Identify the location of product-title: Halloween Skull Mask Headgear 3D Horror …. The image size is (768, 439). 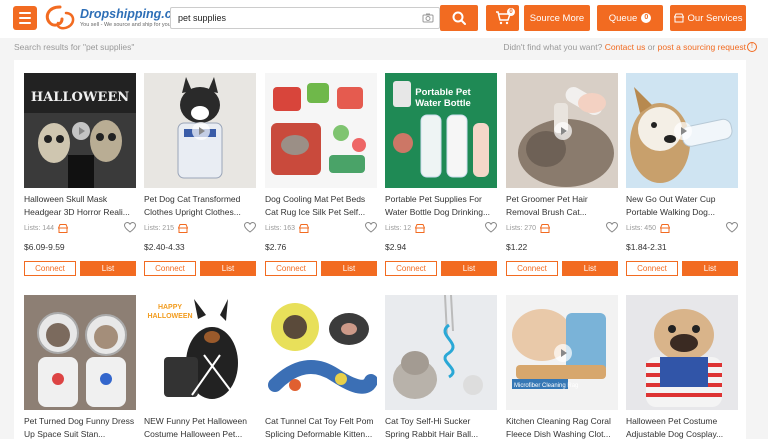
(80, 206).